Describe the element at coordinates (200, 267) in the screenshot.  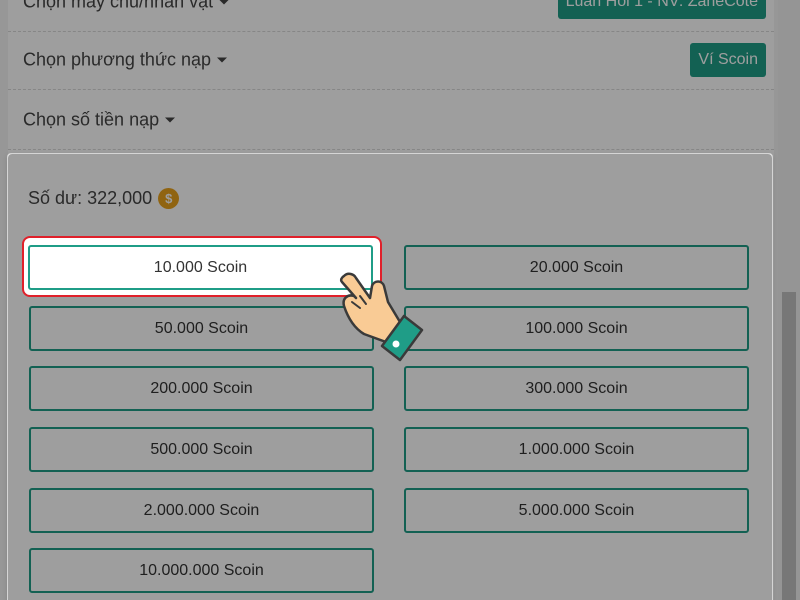
I see `amount-option-selected: 10.000 Scoin` at that location.